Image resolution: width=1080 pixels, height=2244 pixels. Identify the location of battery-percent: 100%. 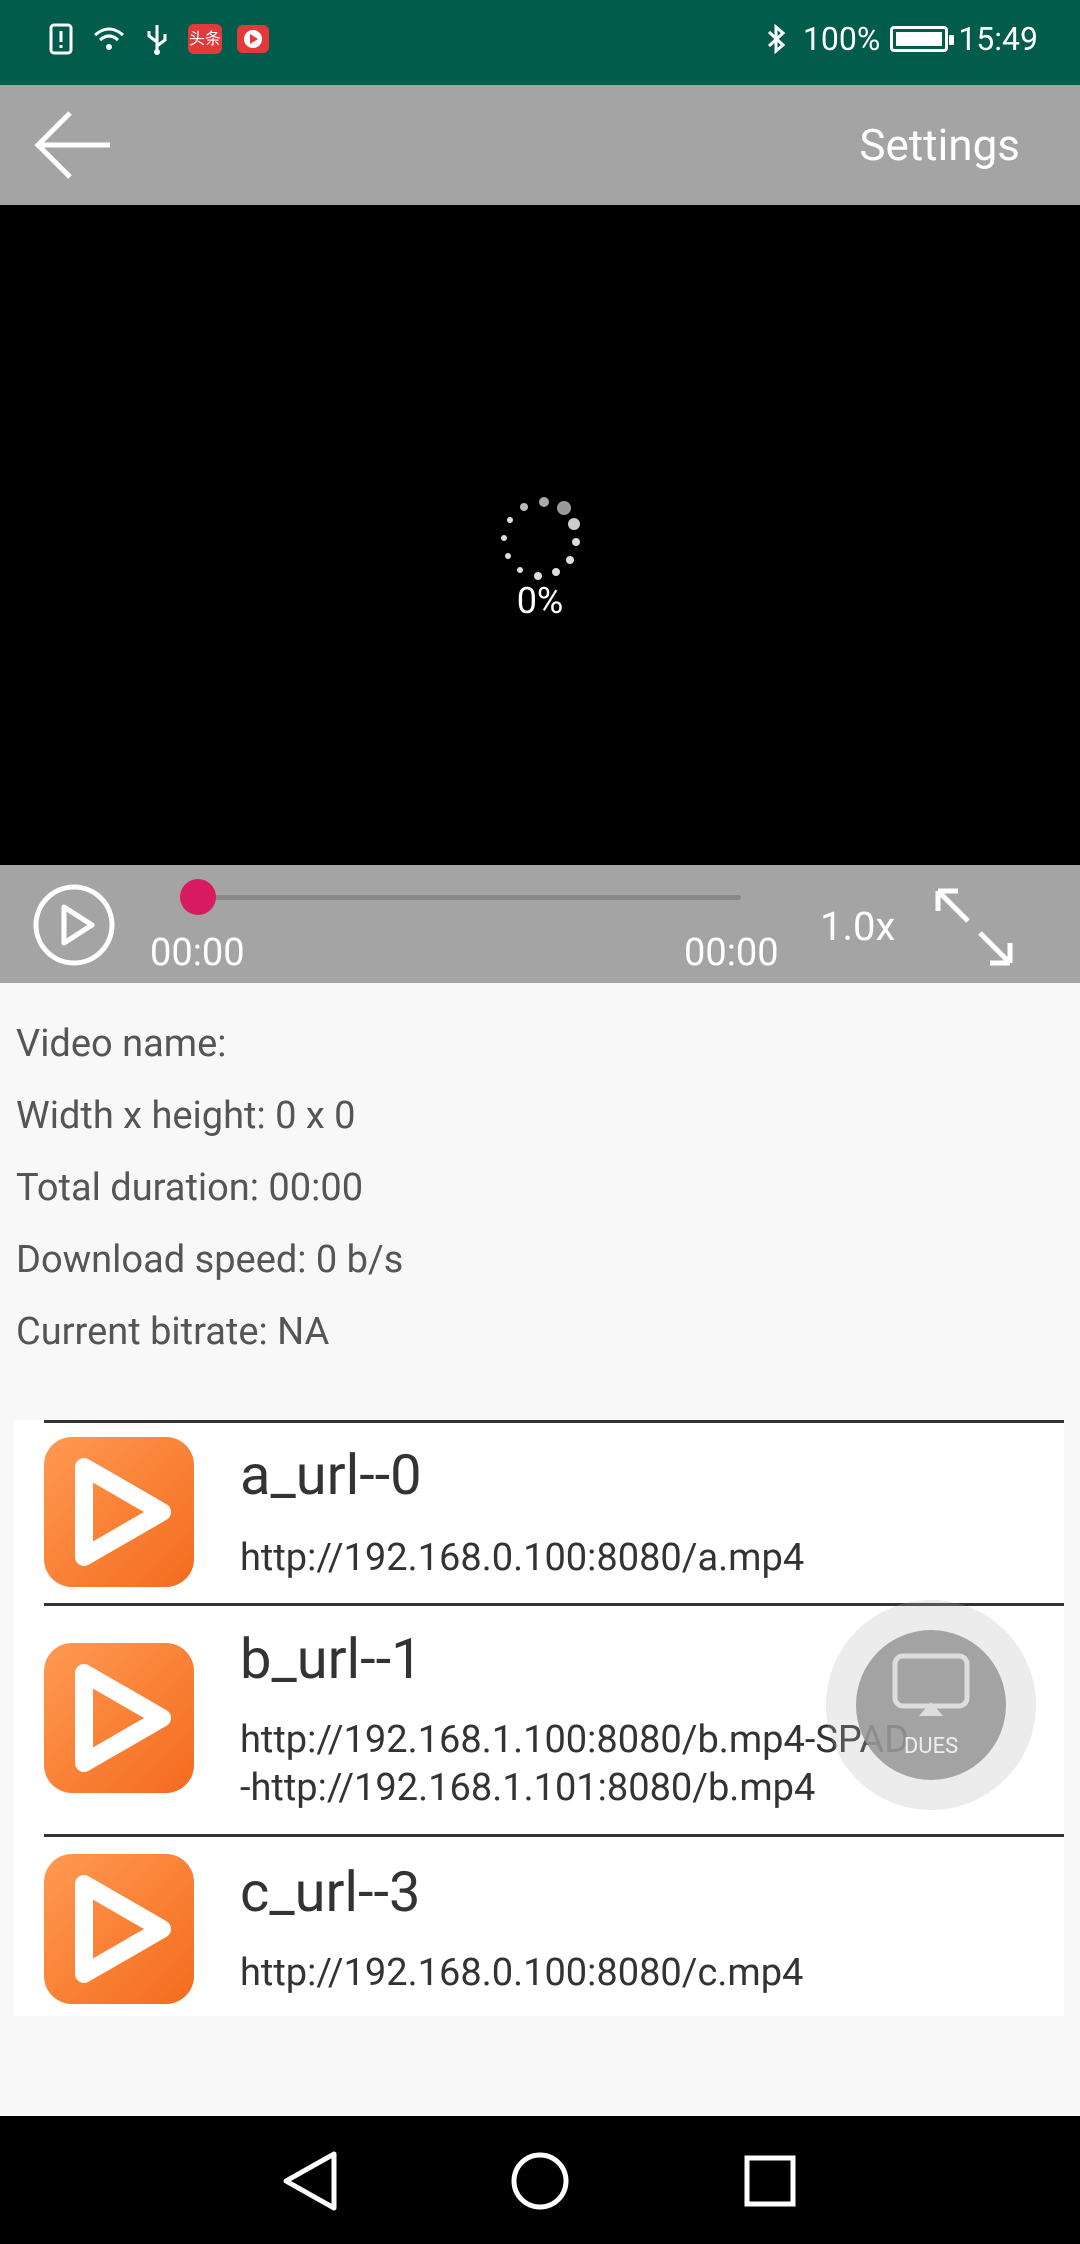
(841, 39).